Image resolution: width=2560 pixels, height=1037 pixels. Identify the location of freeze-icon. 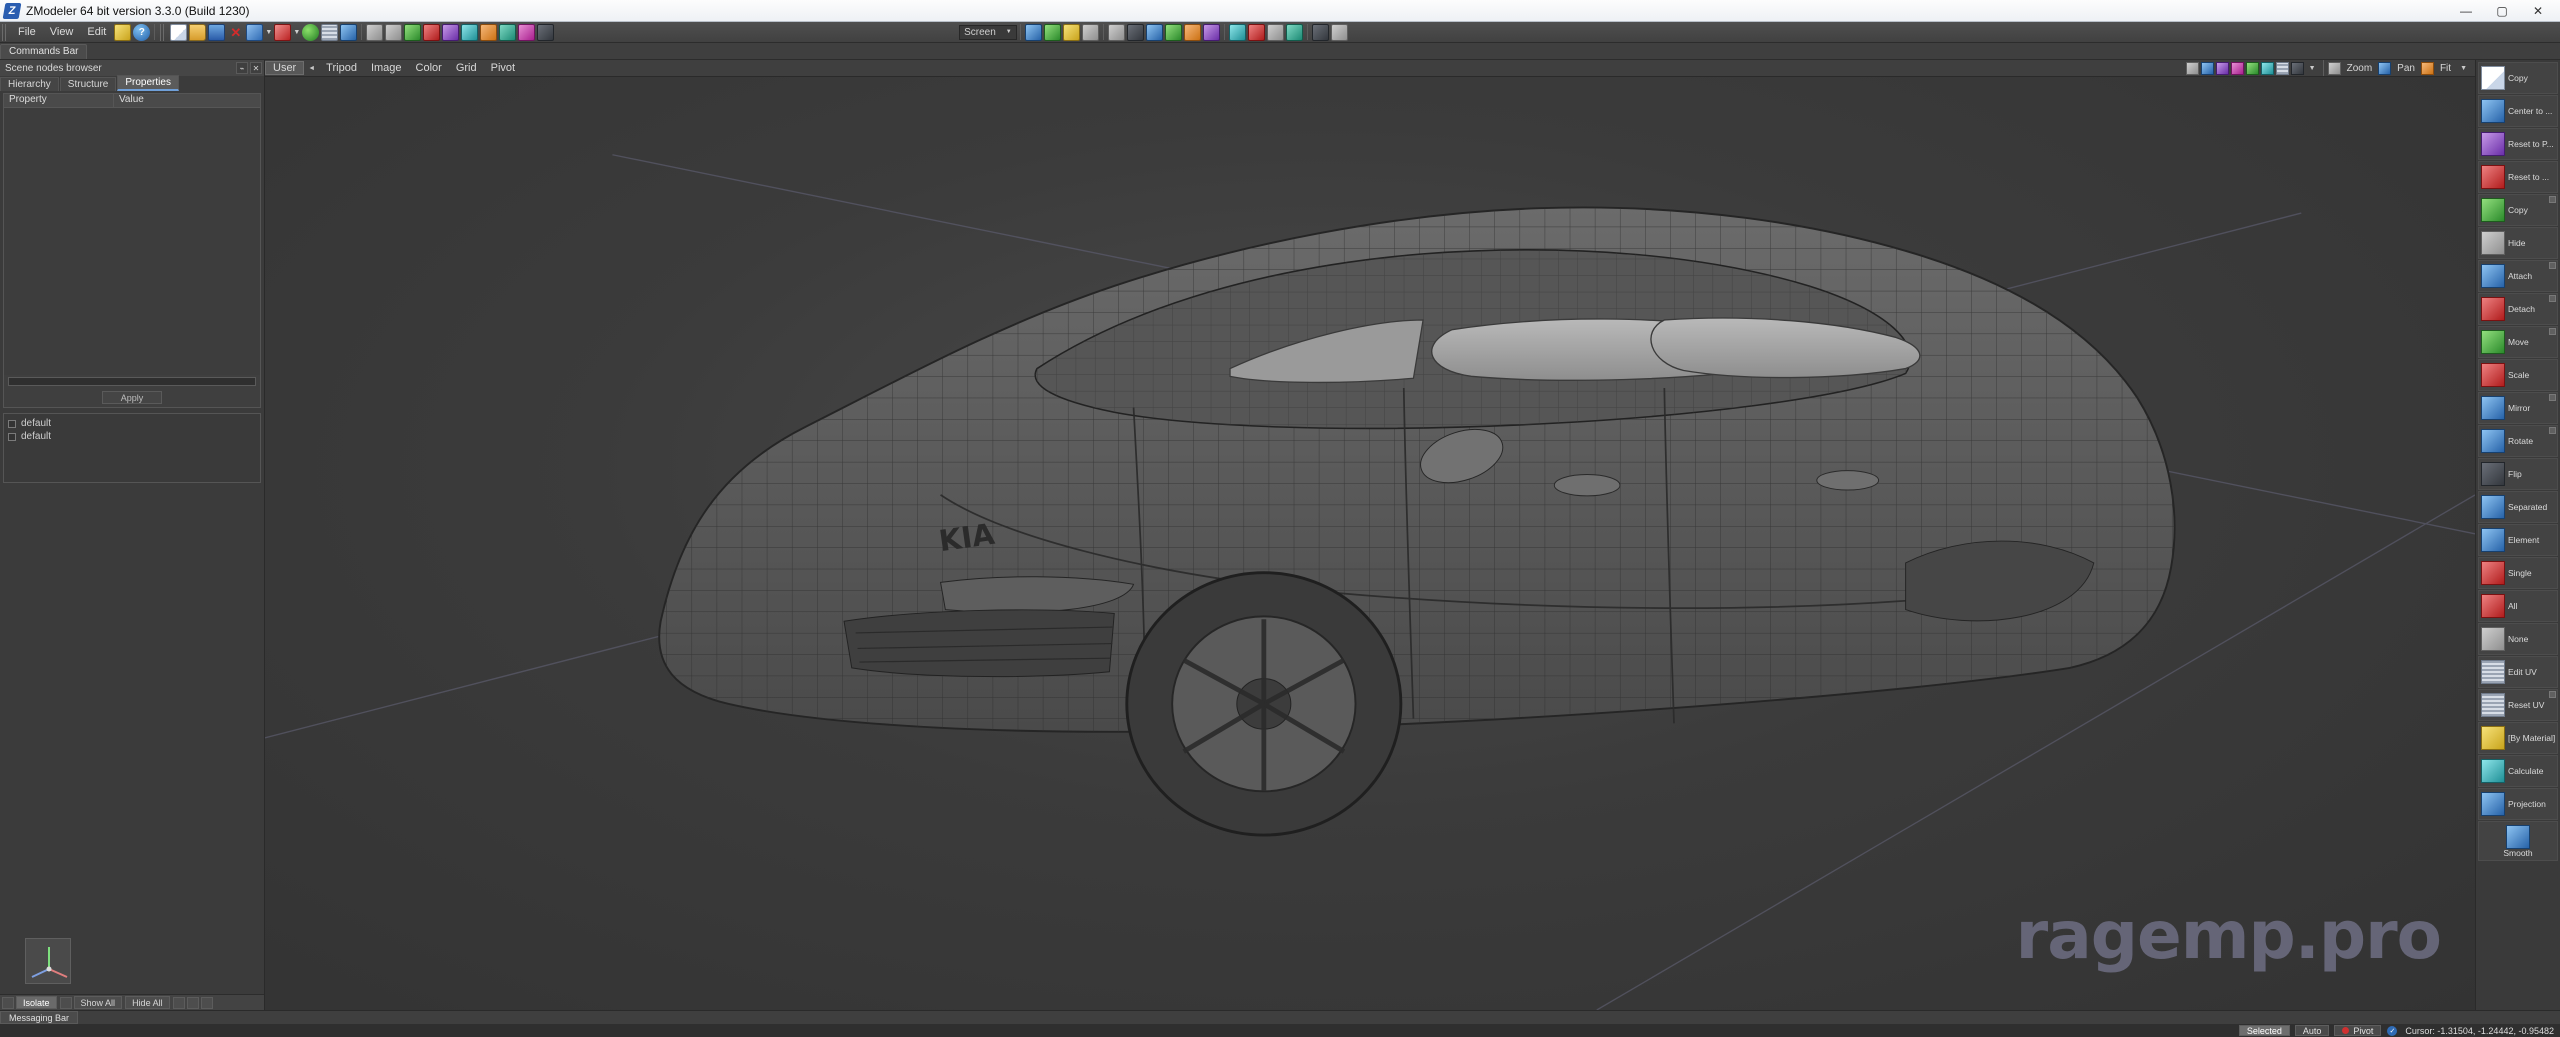
(178, 1002).